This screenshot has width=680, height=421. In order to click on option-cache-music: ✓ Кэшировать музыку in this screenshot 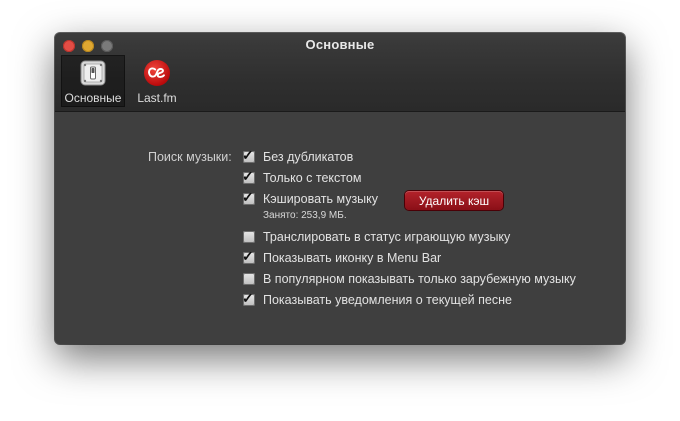, I will do `click(310, 198)`.